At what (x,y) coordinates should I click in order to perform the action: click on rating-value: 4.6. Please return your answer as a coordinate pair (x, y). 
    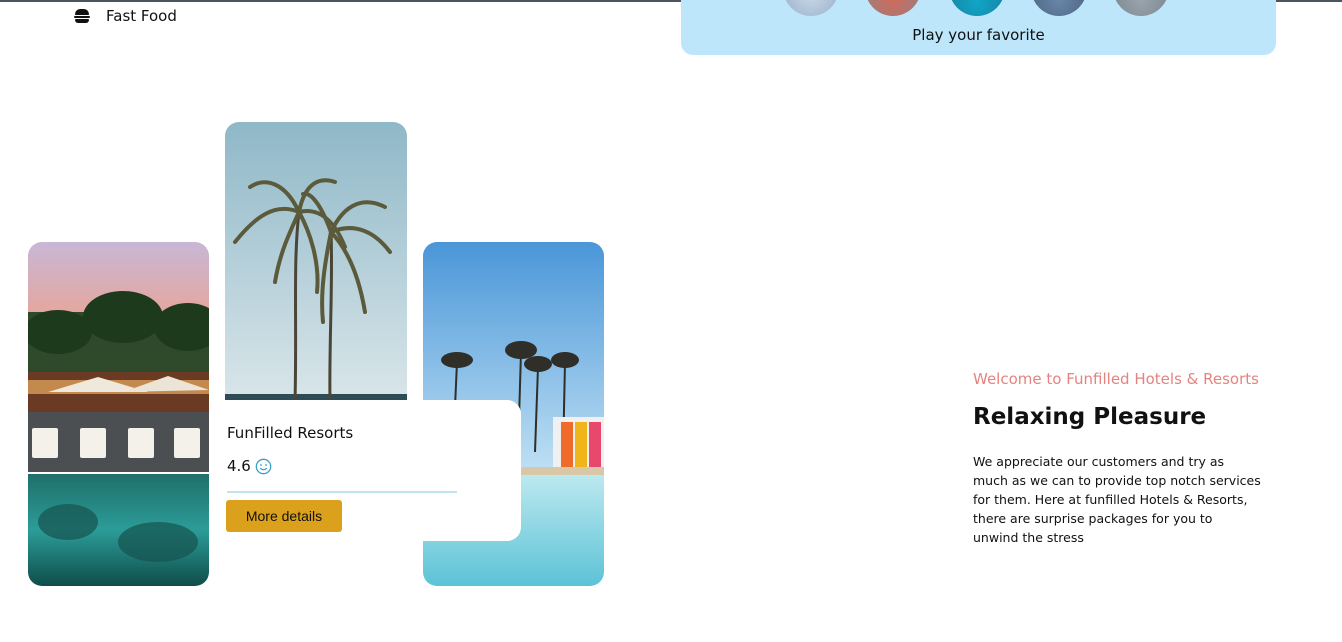
    Looking at the image, I should click on (239, 466).